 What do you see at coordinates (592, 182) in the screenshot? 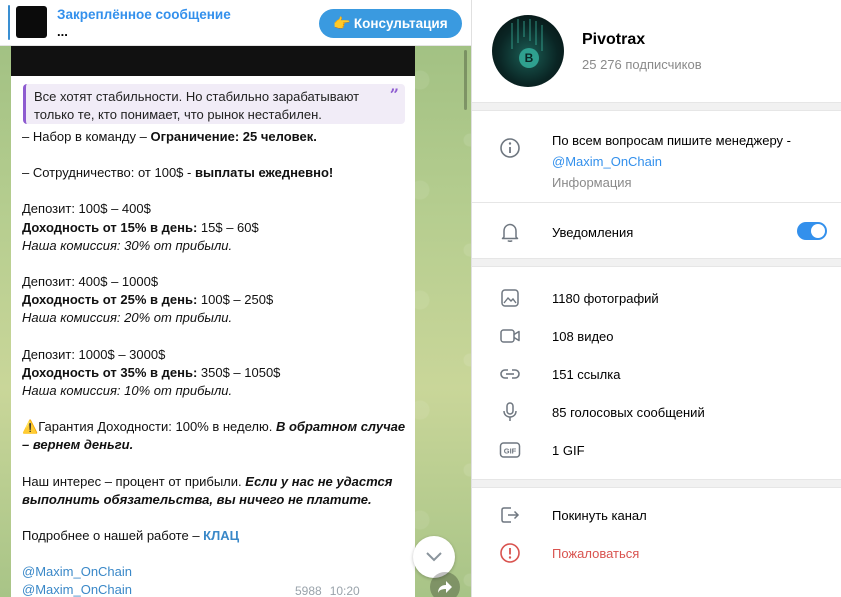
I see `info-label: Информация` at bounding box center [592, 182].